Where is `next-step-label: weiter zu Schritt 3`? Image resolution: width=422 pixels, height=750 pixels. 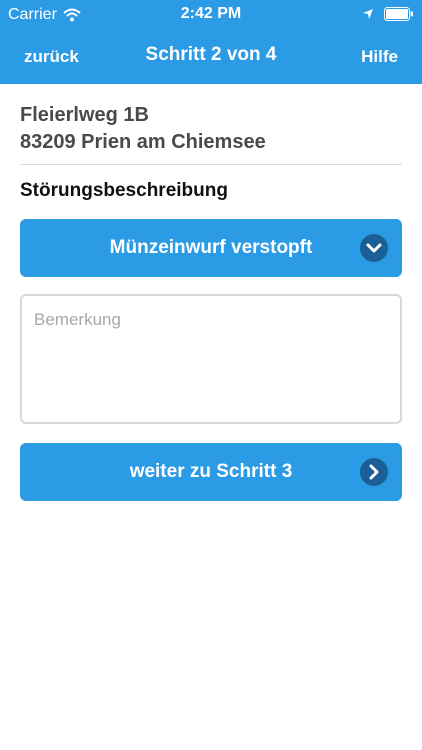
next-step-label: weiter zu Schritt 3 is located at coordinates (211, 471).